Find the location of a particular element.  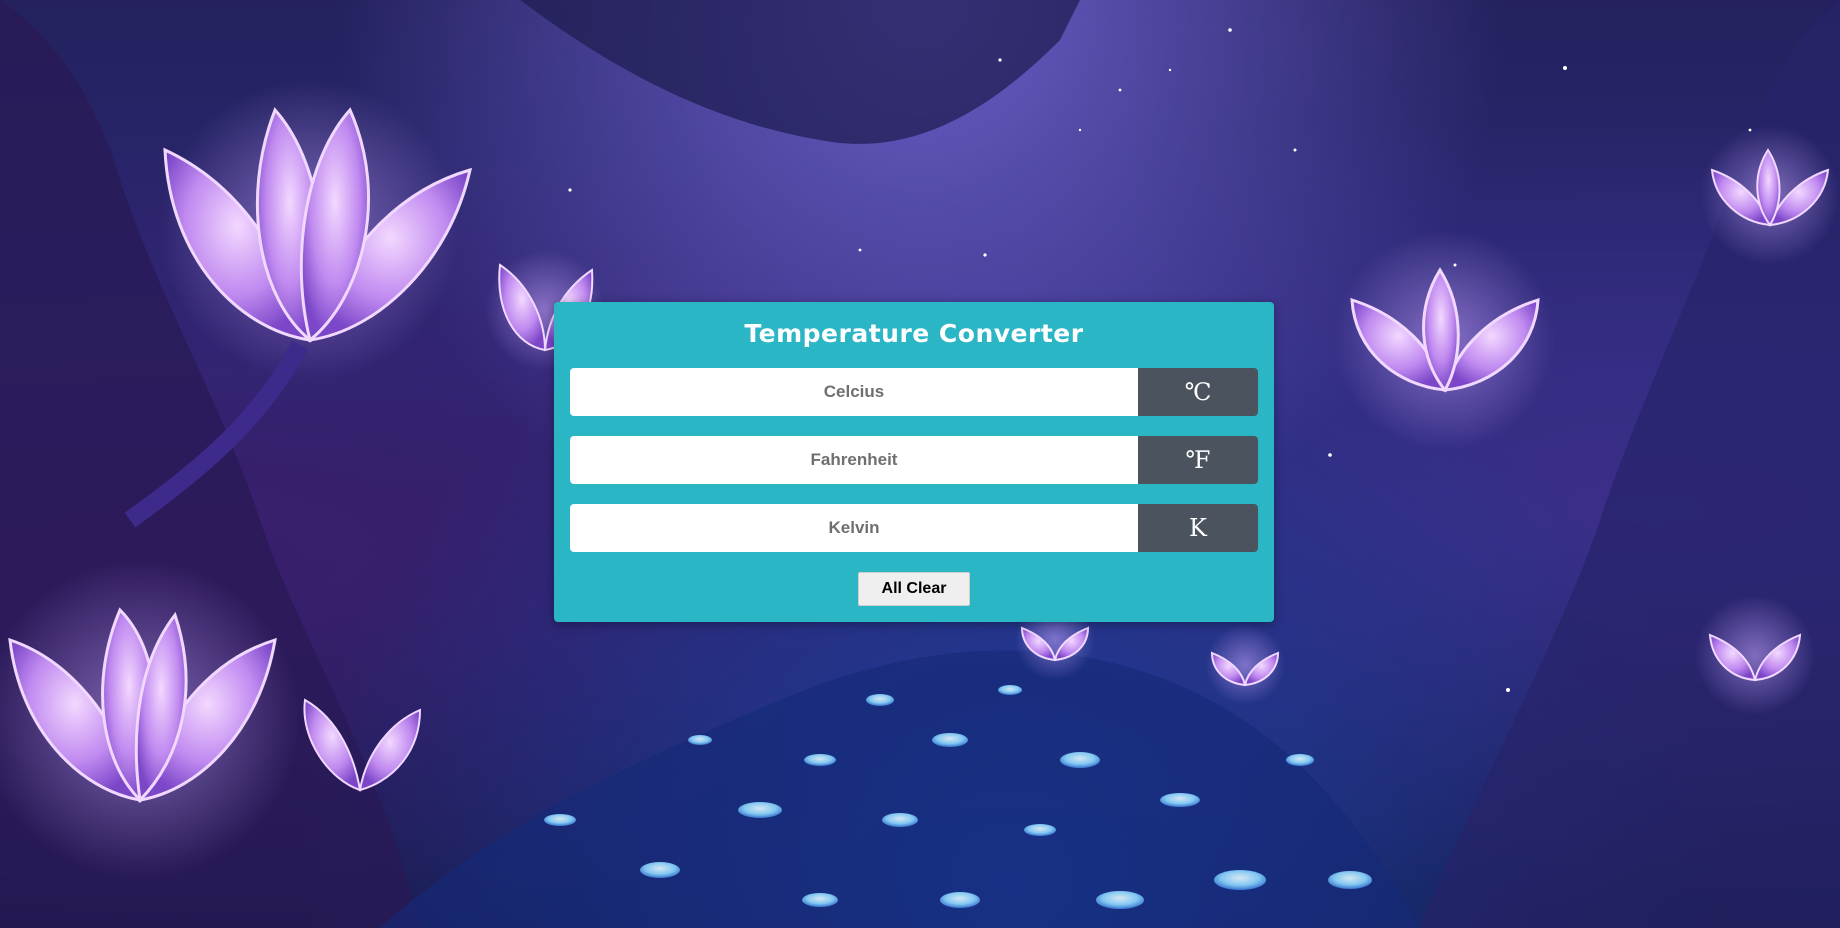

fahrenheit-input is located at coordinates (854, 460).